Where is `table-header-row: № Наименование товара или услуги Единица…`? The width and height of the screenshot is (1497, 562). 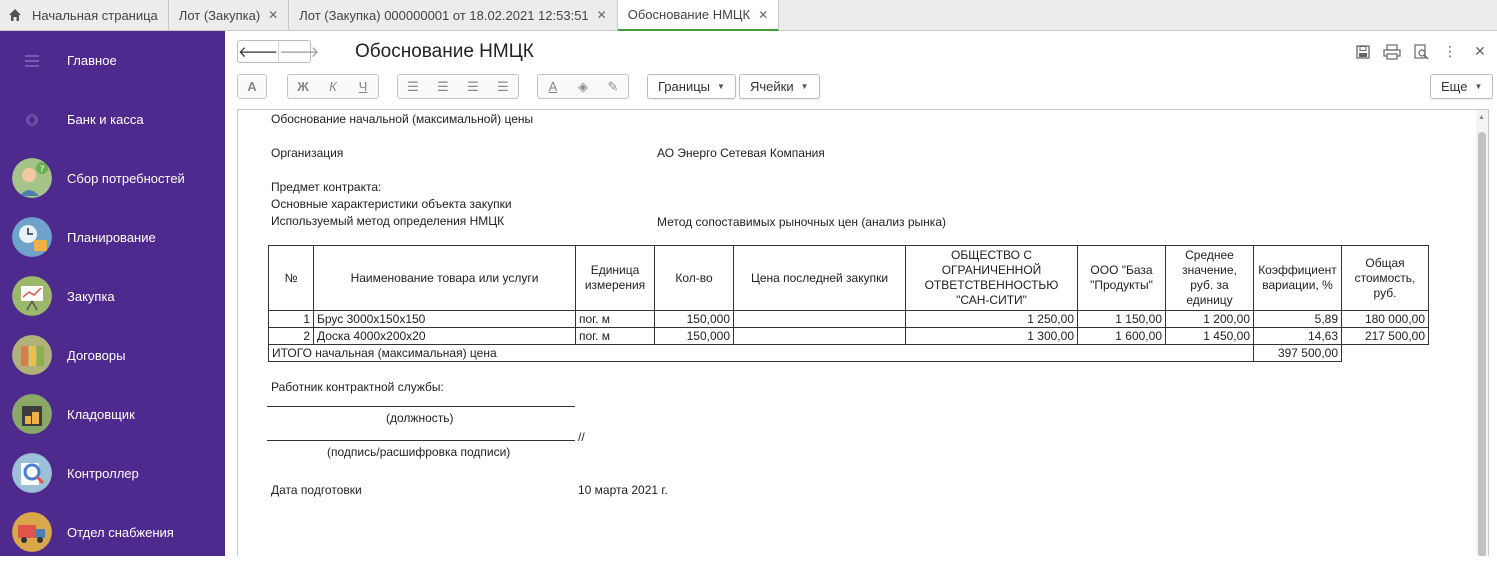 table-header-row: № Наименование товара или услуги Единица… is located at coordinates (848, 278).